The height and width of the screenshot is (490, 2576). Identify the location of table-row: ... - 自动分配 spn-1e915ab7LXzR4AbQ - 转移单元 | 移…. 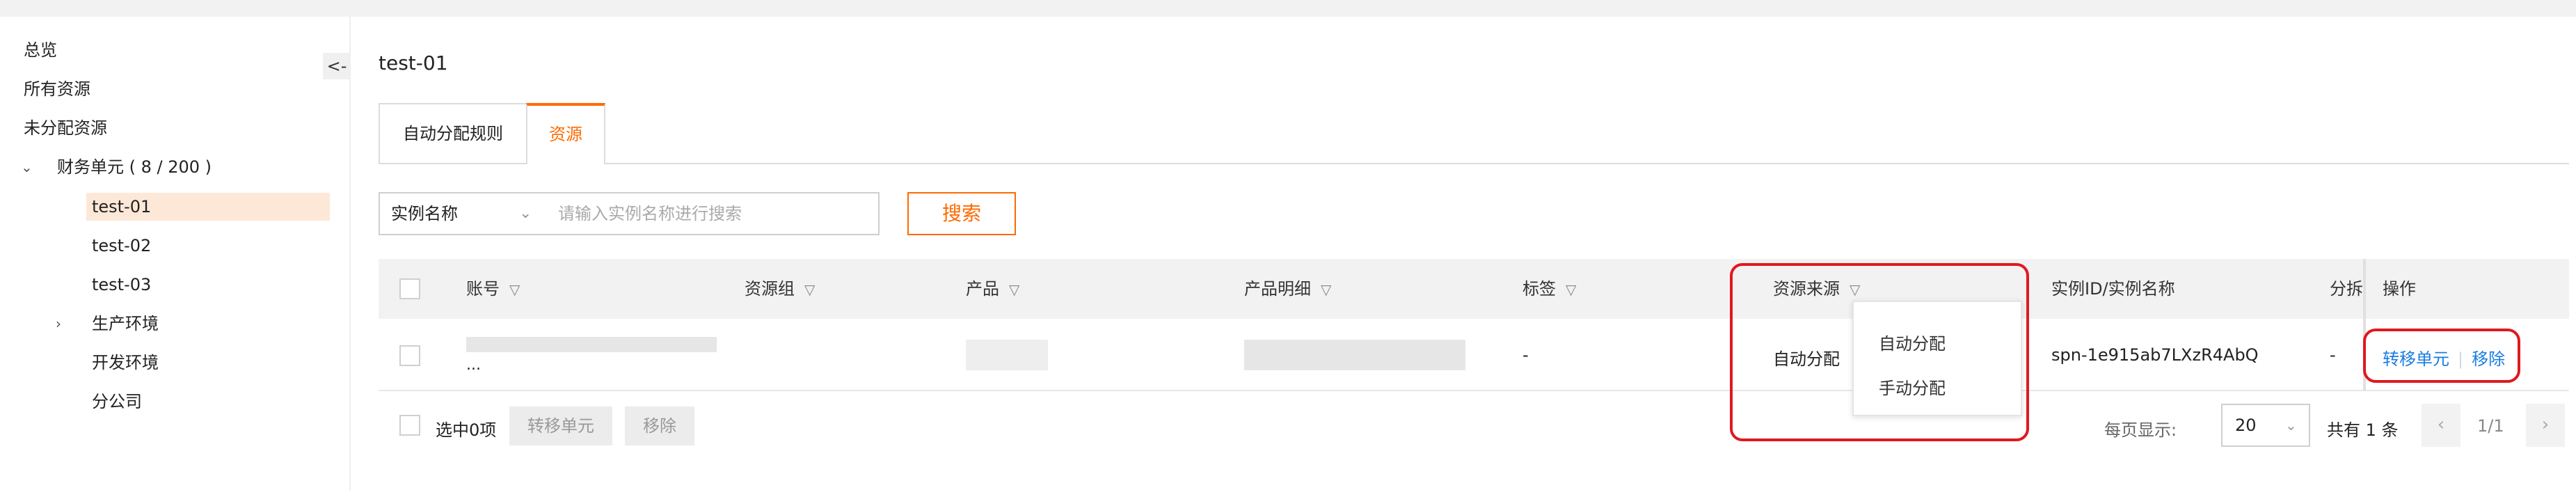
(1474, 355).